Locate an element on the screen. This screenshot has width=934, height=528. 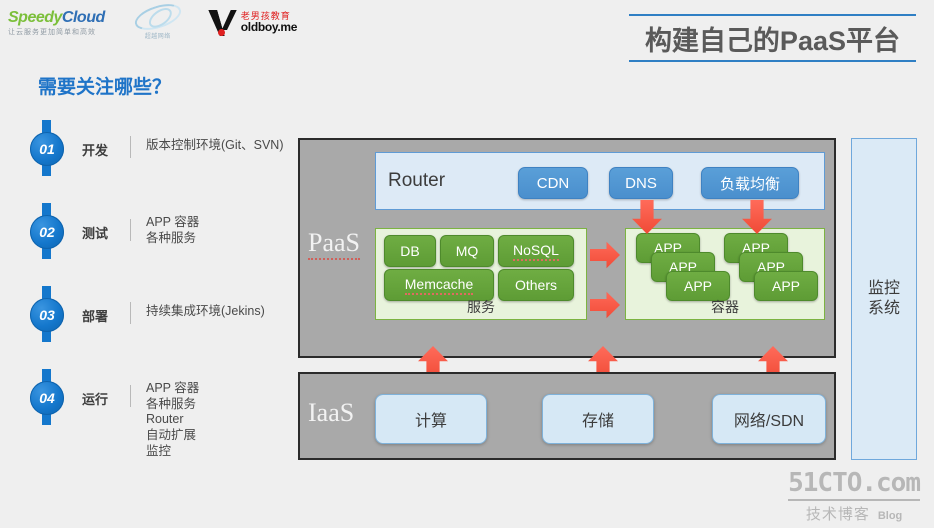
step-detail: APP 容器 各种服务 is located at coordinates (173, 230).